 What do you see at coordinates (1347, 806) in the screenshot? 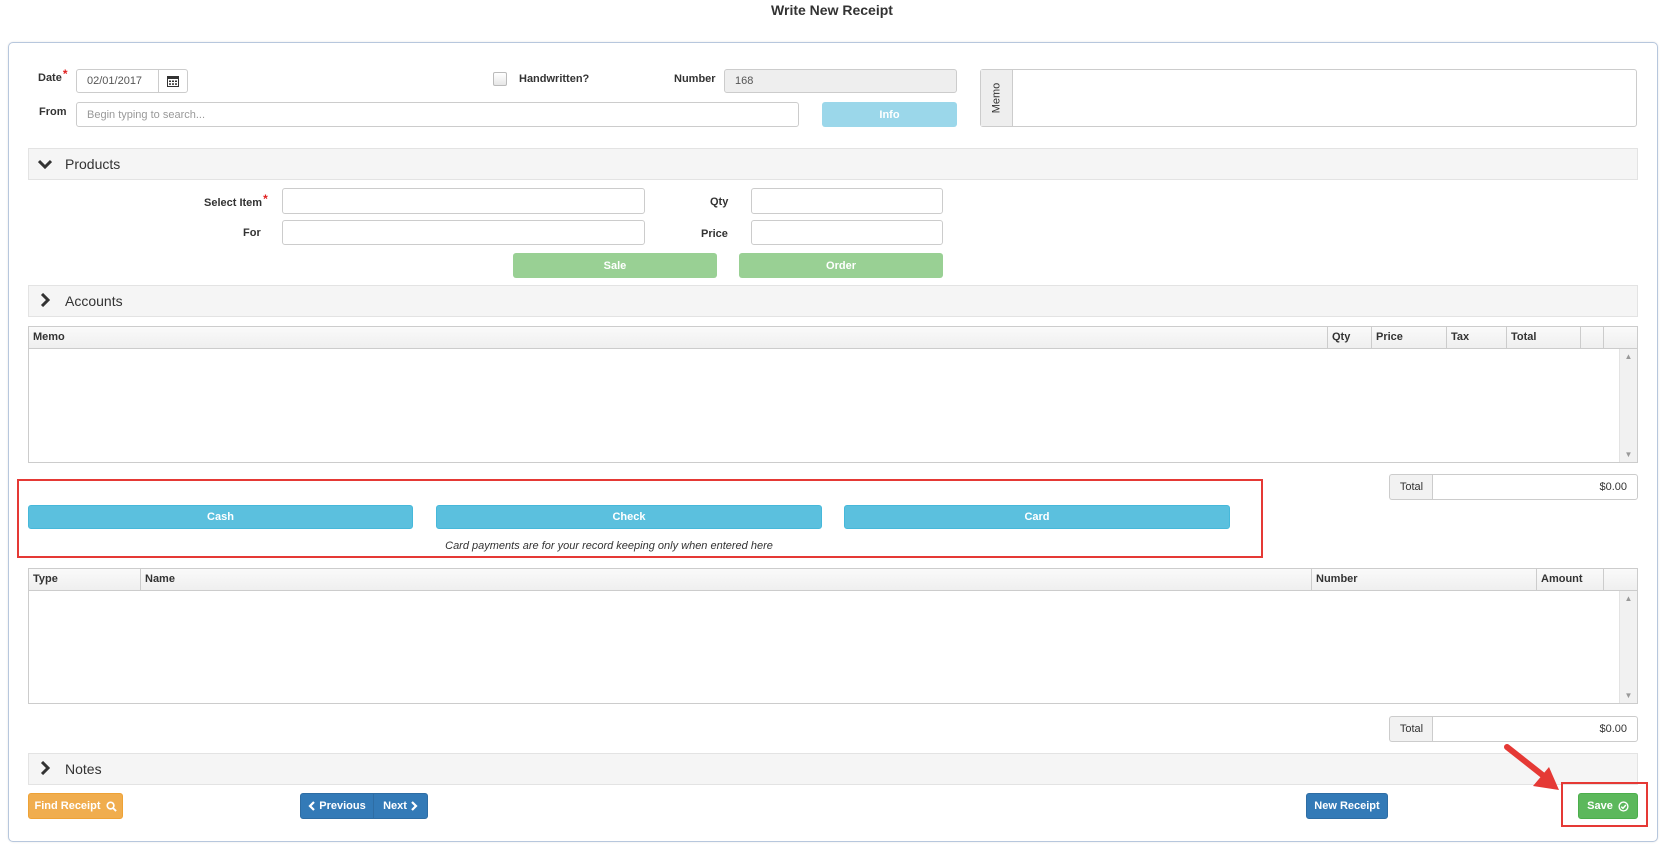
I see `new-receipt-button: New Receipt` at bounding box center [1347, 806].